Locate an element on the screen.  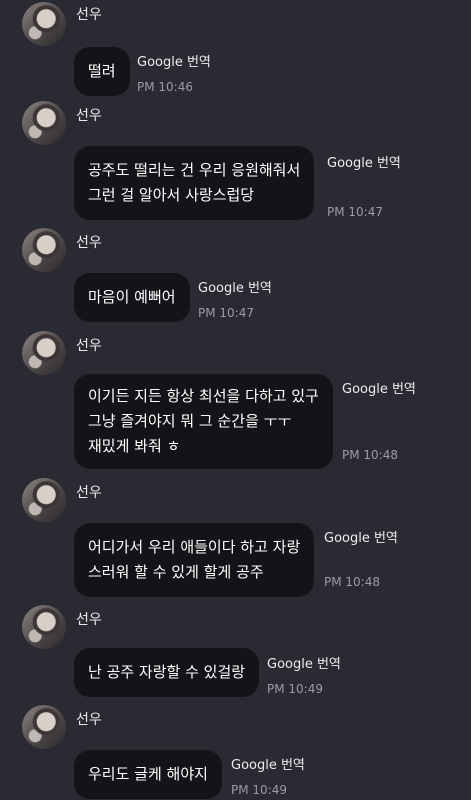
message-line: 스러워 할 수 있게 할게 공주 is located at coordinates (176, 572).